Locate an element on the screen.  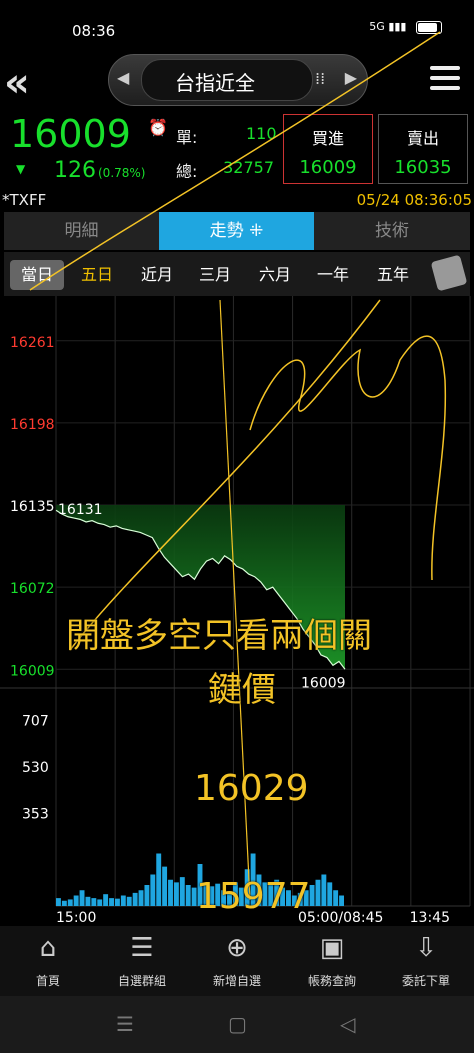
prev-symbol-icon: ◀ is located at coordinates (123, 77).